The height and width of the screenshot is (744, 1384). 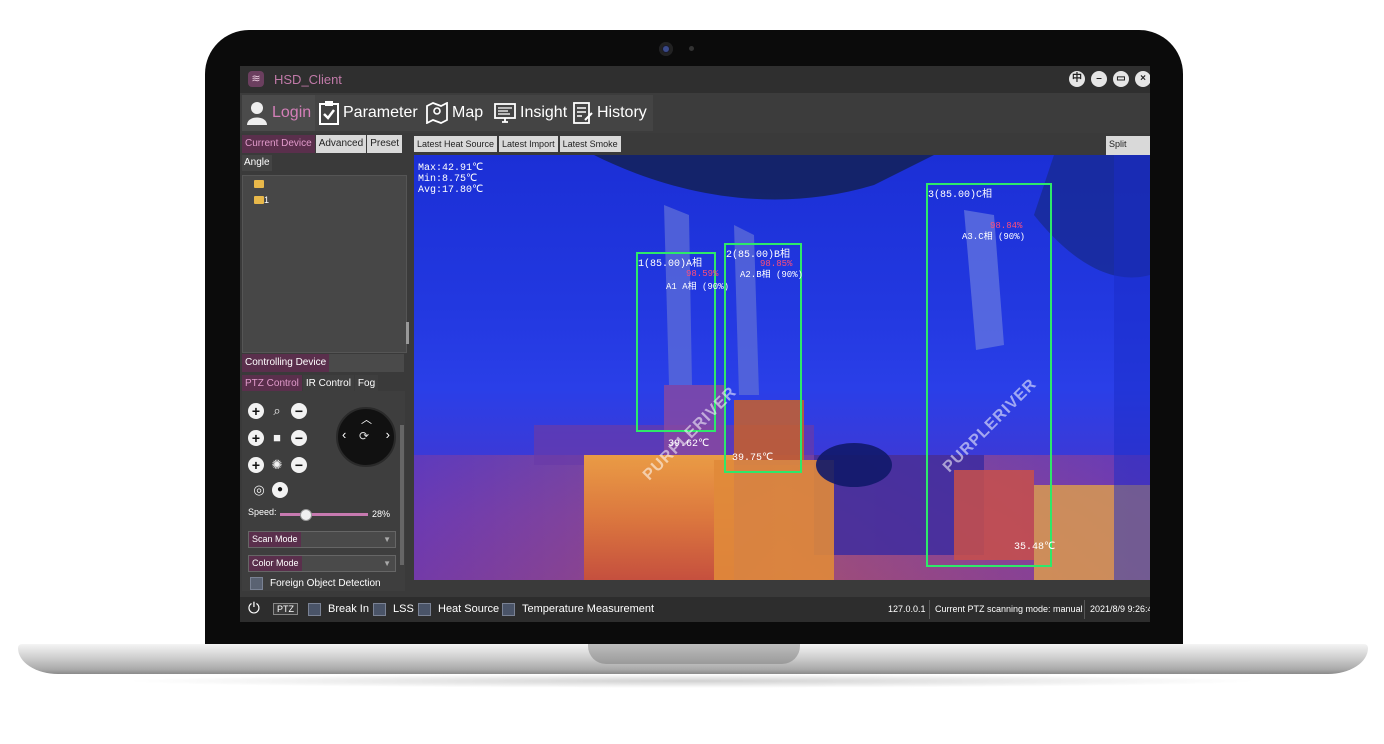 I want to click on hud-min: Min:8.75℃, so click(x=448, y=179).